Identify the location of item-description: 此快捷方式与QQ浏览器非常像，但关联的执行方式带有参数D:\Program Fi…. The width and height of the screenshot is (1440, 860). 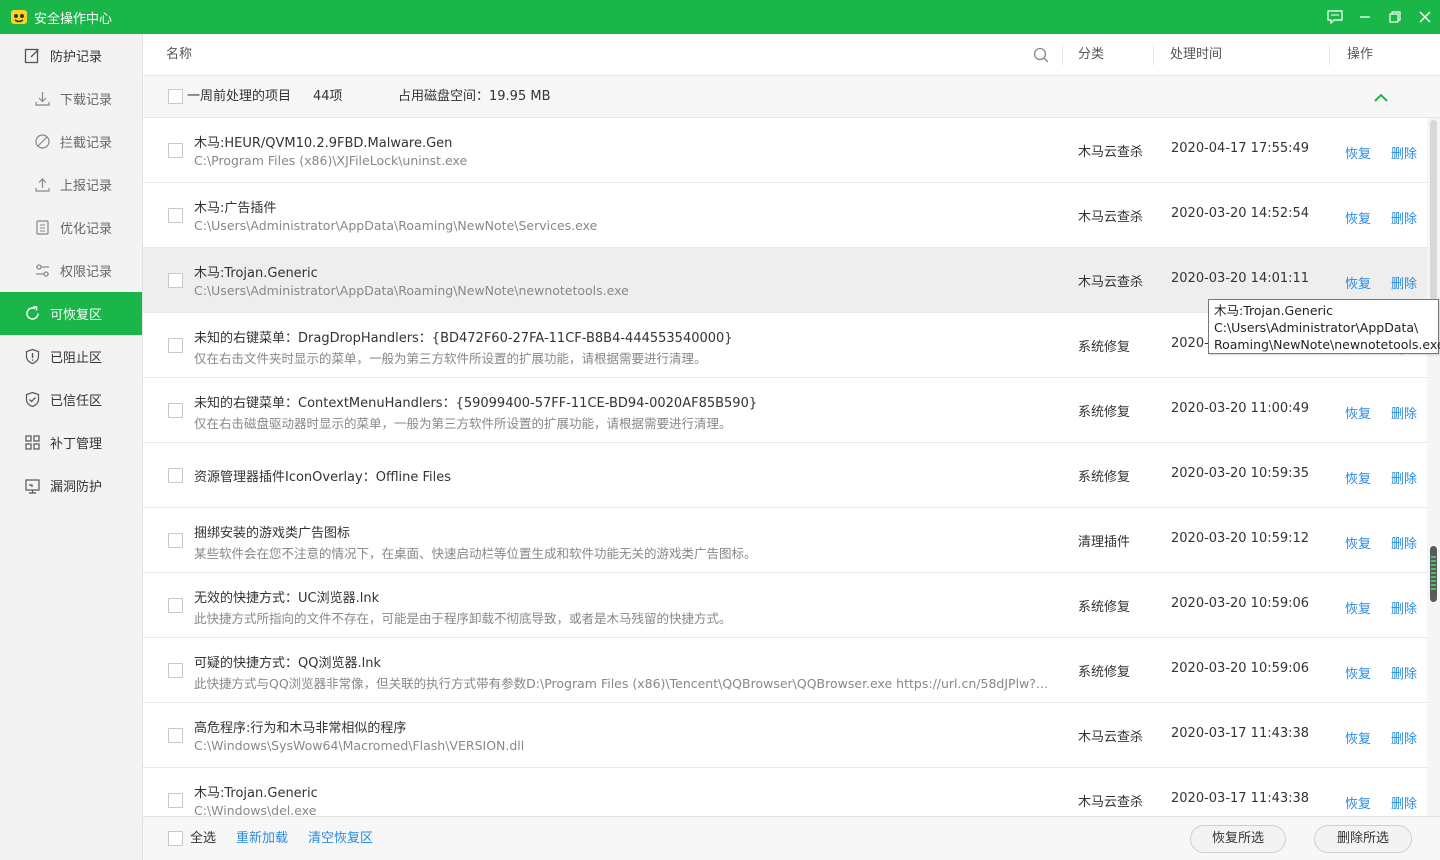
(621, 683).